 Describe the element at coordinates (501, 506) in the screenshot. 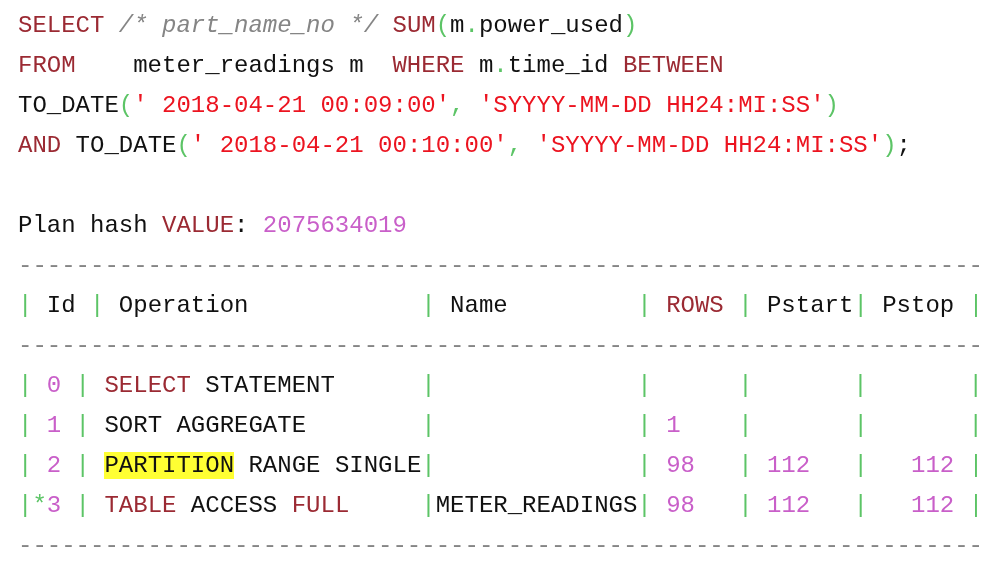

I see `code-line: |*3 | TABLE ACCESS FULL |METER_READINGS| 98 | 112 | 112 |` at that location.